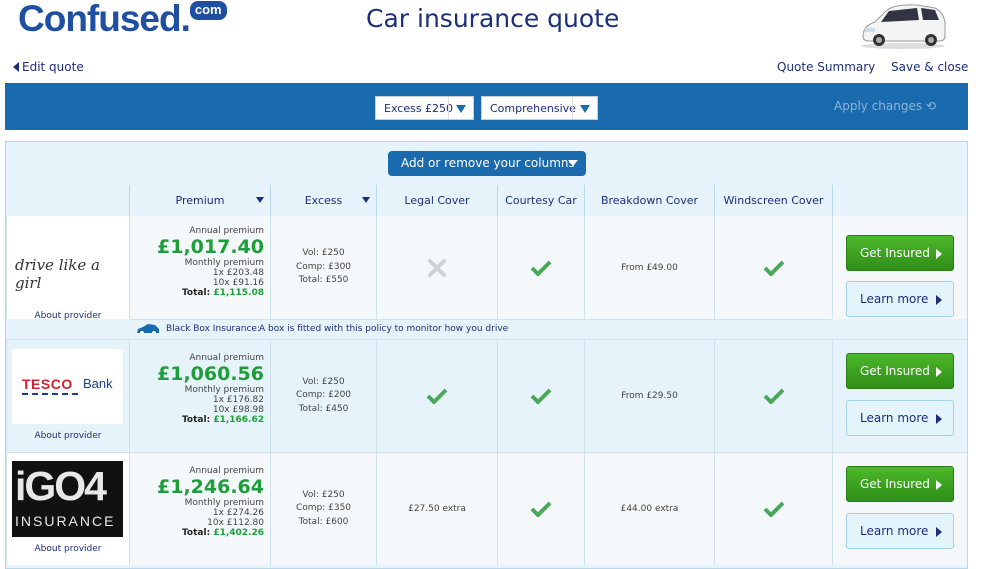 This screenshot has width=1000, height=569. I want to click on total-value: £1,166.62, so click(238, 420).